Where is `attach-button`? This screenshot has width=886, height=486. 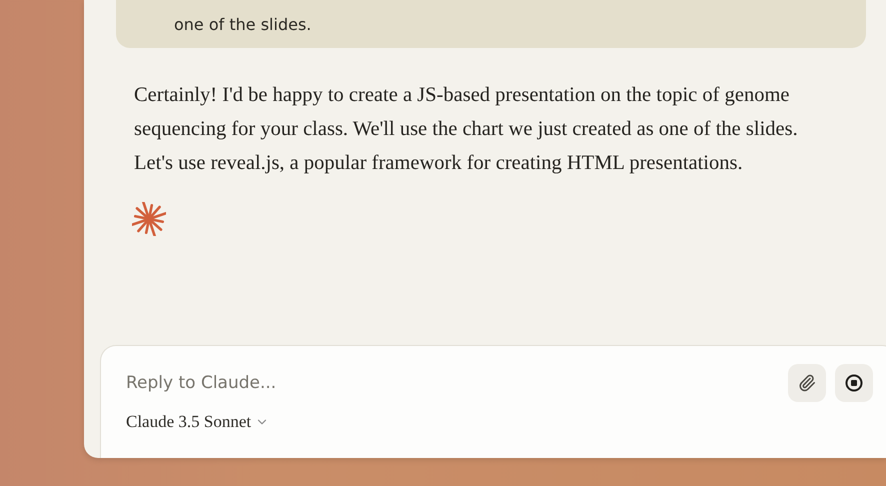
attach-button is located at coordinates (807, 383).